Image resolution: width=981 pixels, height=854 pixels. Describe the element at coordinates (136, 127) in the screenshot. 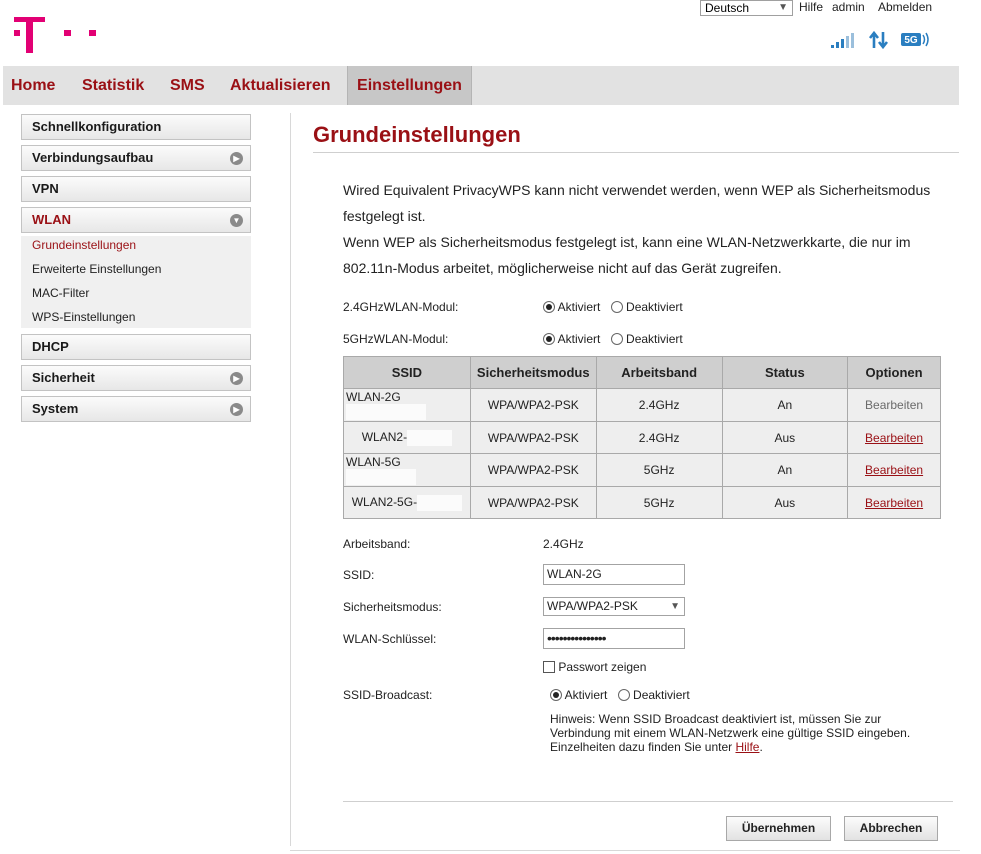

I see `sidebar-item-schnellkonfiguration: Schnellkonfiguration` at that location.